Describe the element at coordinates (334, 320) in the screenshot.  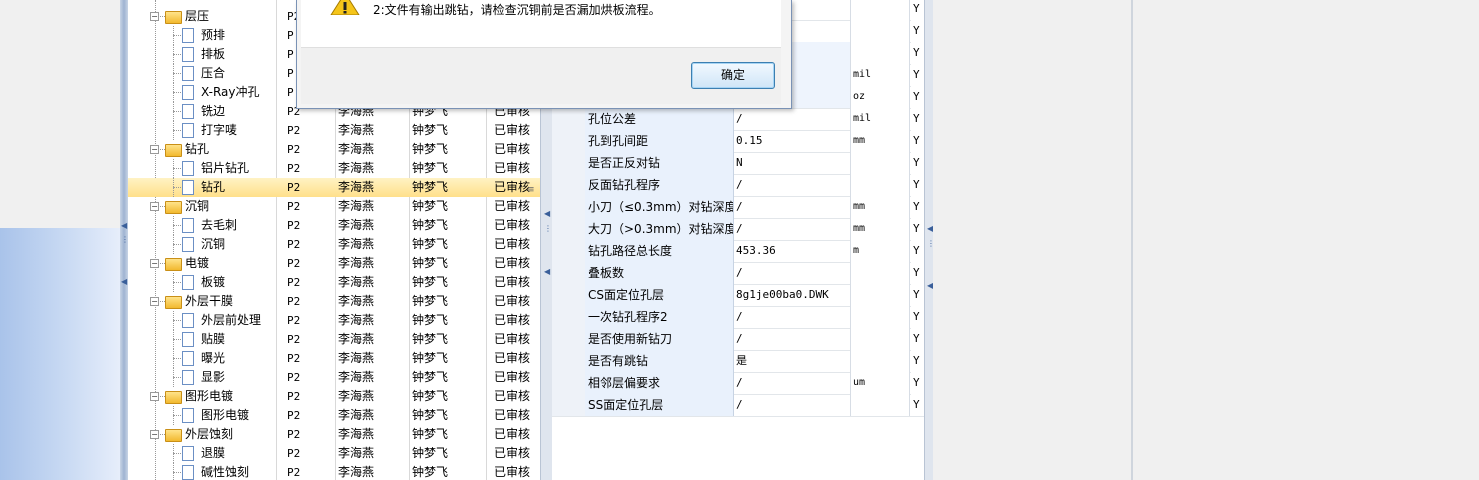
I see `tree-row: 外层前处理 P2 李海燕 钟梦飞 已审核` at that location.